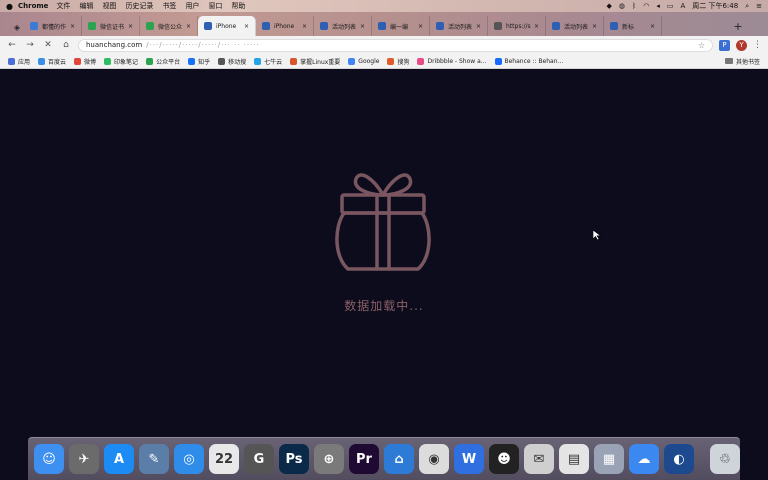 The width and height of the screenshot is (768, 480). What do you see at coordinates (633, 26) in the screenshot?
I see `tab-10: 新标 ×` at bounding box center [633, 26].